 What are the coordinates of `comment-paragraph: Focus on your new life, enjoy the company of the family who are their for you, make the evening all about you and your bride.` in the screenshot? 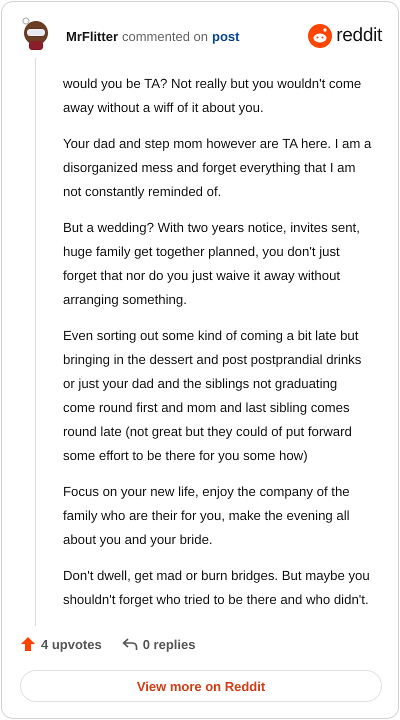 It's located at (207, 516).